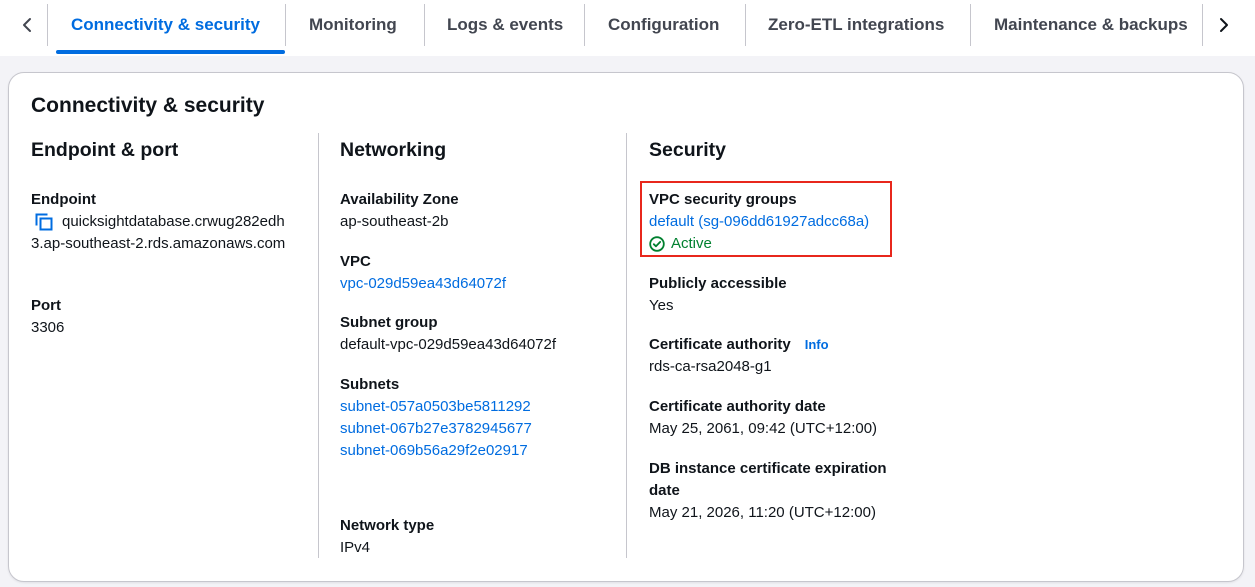 This screenshot has width=1255, height=587. Describe the element at coordinates (355, 547) in the screenshot. I see `network-type-value: IPv4` at that location.